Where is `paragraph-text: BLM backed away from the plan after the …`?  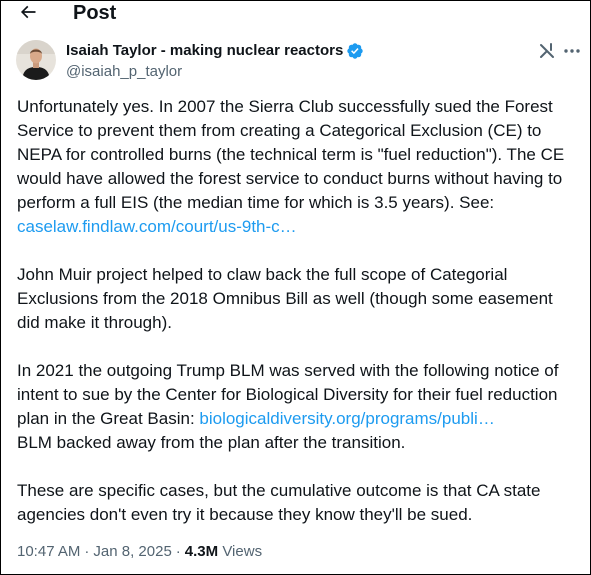 paragraph-text: BLM backed away from the plan after the … is located at coordinates (211, 442).